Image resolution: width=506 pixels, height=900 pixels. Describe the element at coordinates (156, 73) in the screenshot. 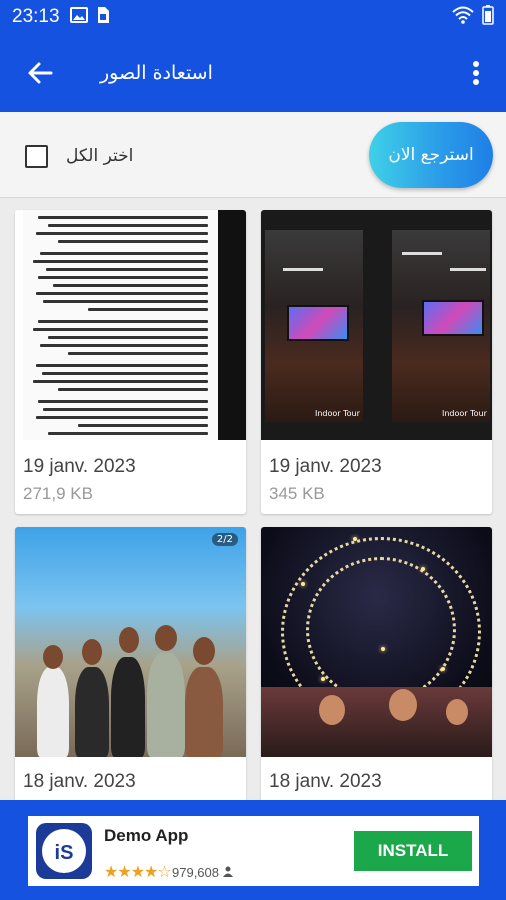

I see `page-title: استعادة الصور` at that location.